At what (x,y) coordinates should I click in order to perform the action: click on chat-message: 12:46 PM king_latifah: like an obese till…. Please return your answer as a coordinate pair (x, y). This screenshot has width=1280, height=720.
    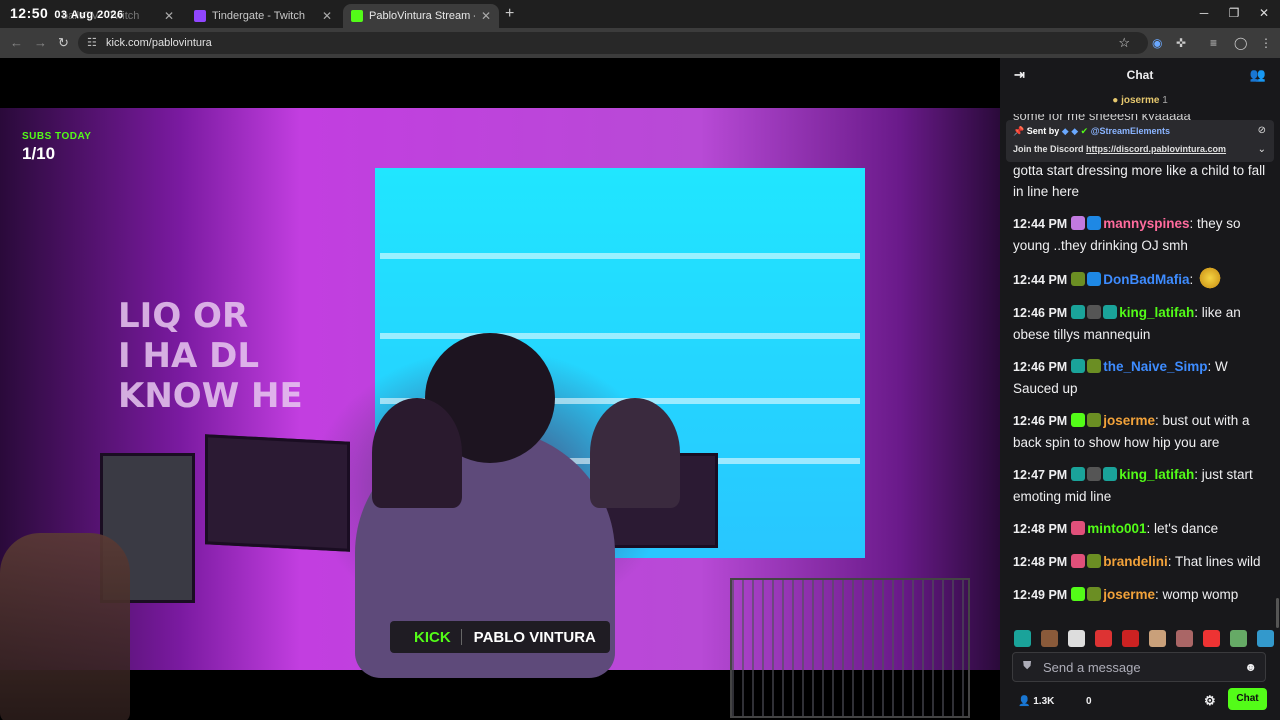
    Looking at the image, I should click on (1144, 323).